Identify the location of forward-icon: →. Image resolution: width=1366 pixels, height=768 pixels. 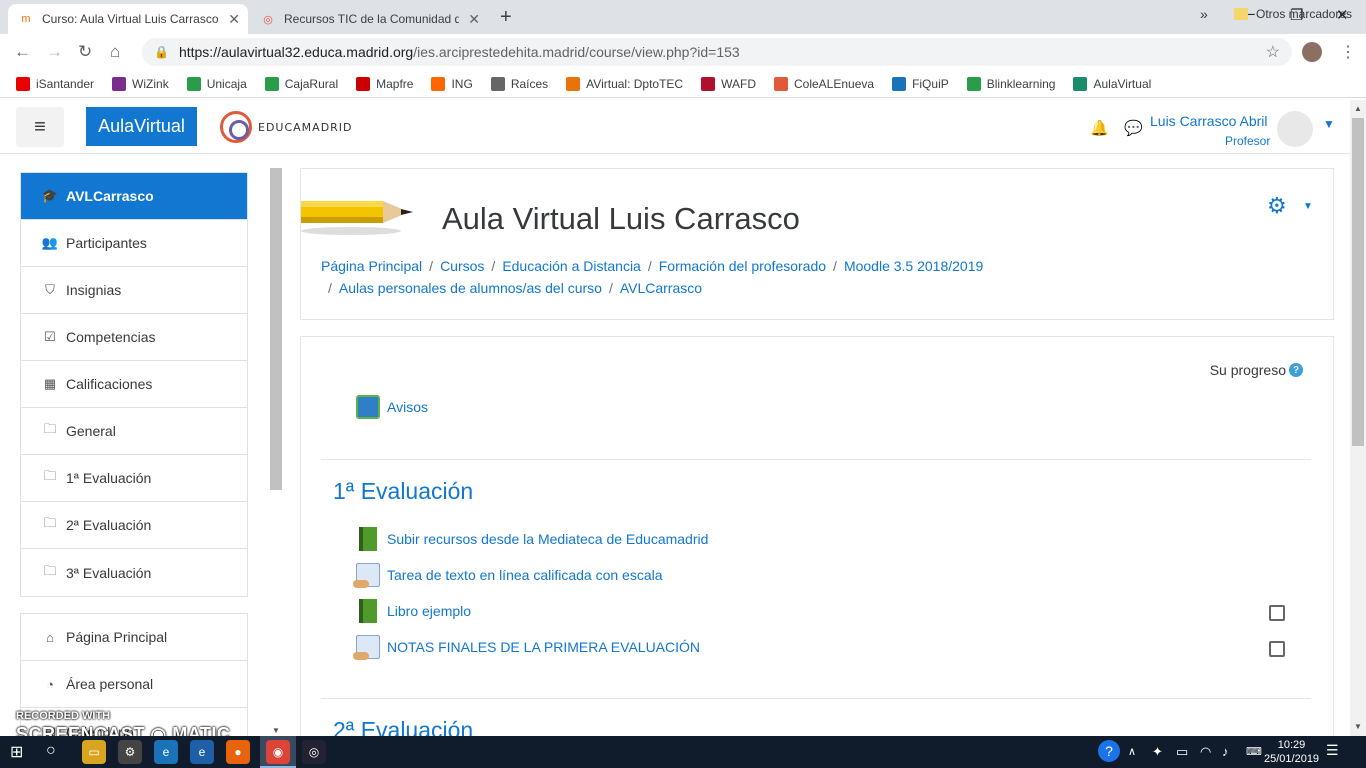
(54, 52).